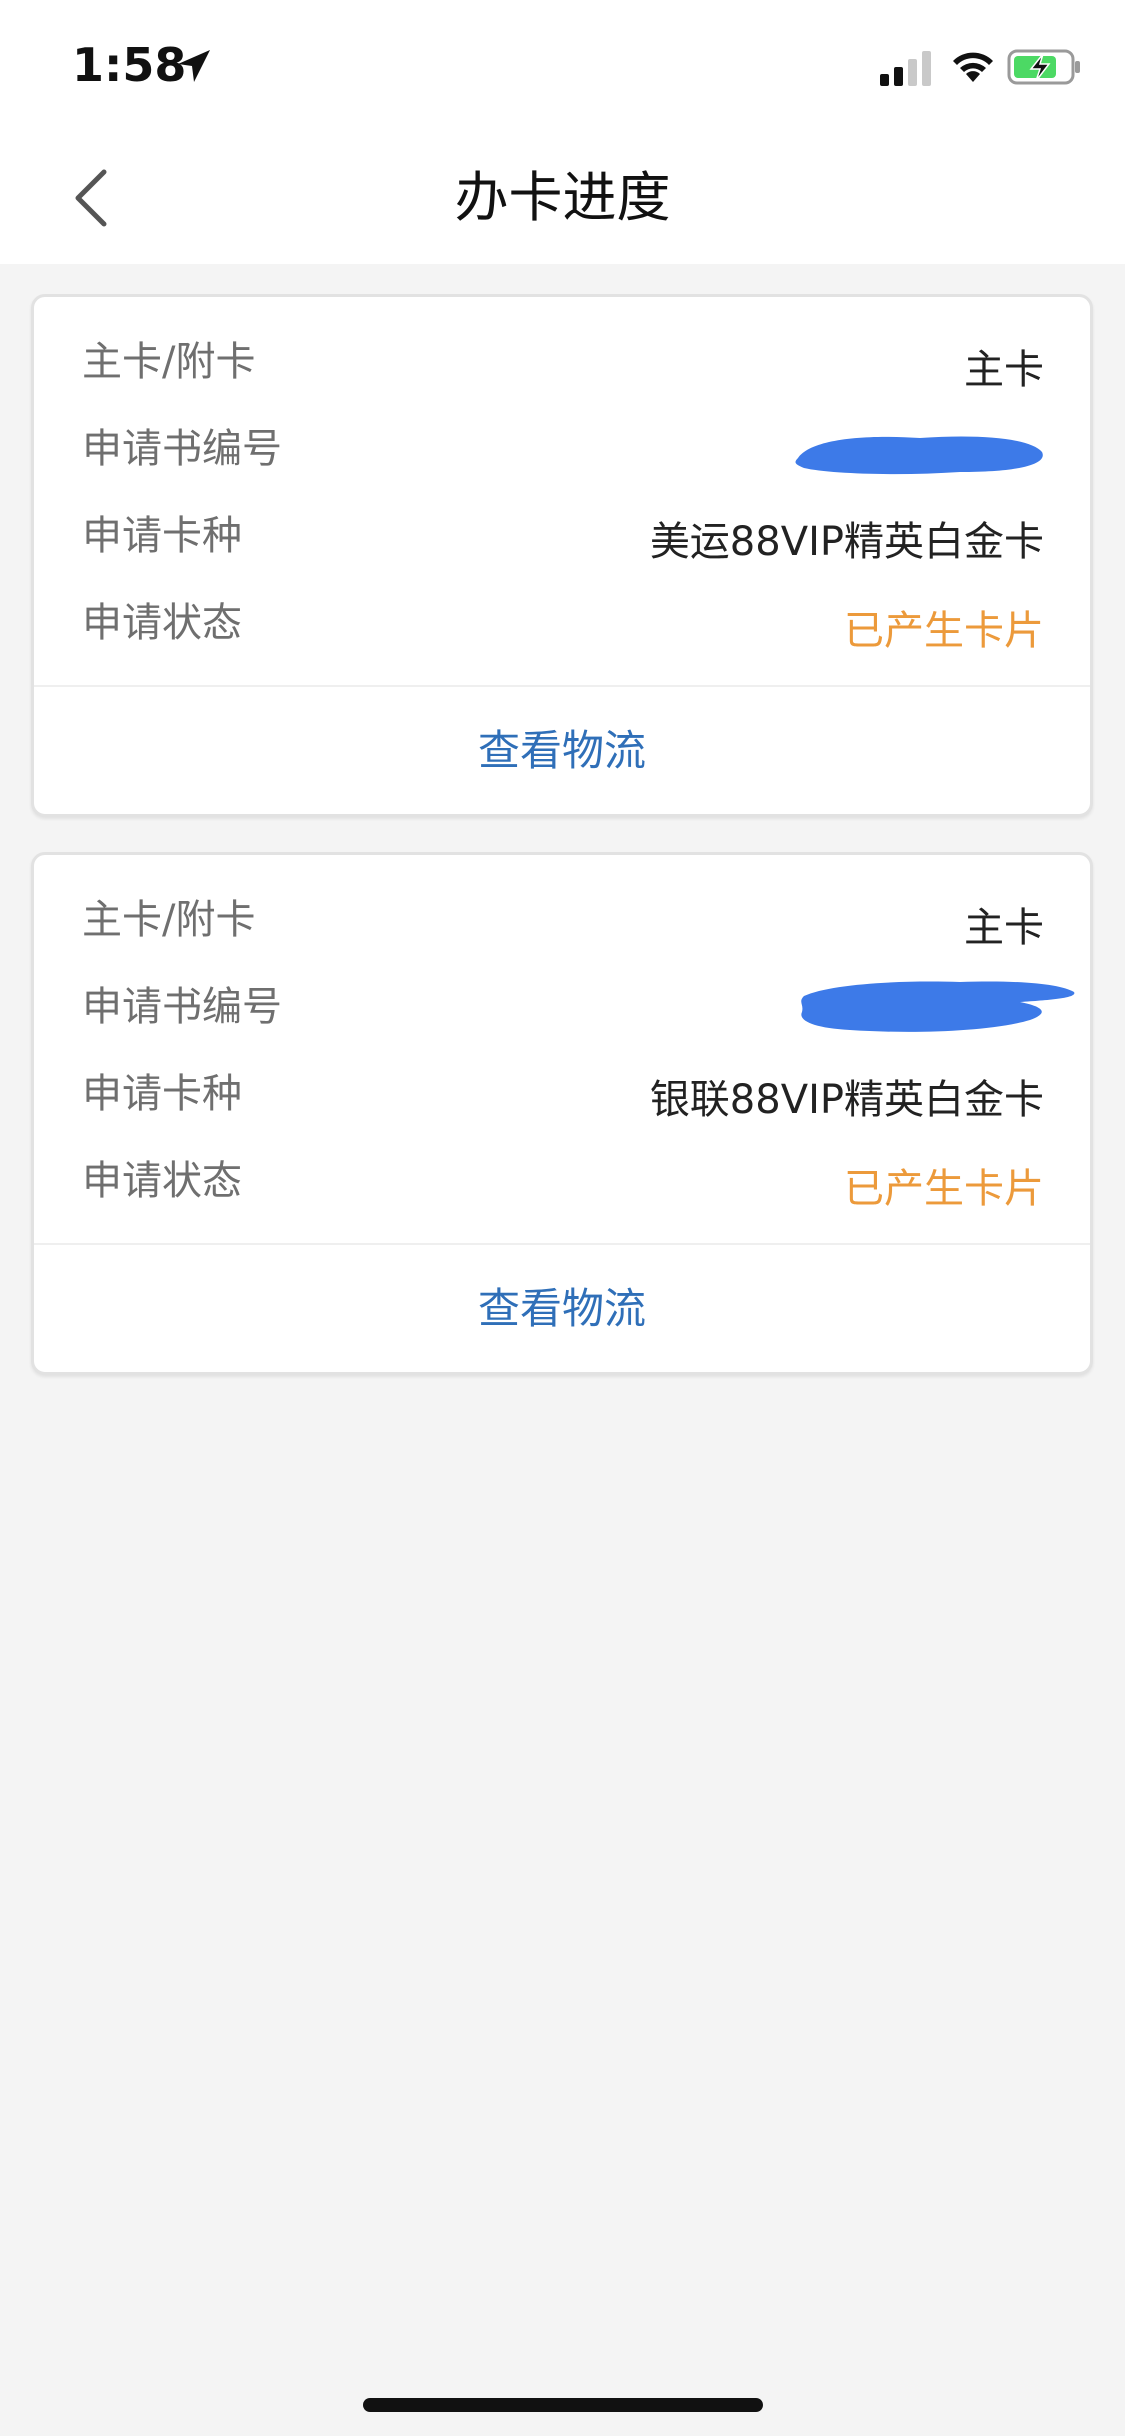 Image resolution: width=1125 pixels, height=2436 pixels. I want to click on card-product-value: 美运88VIP精英白金卡, so click(846, 542).